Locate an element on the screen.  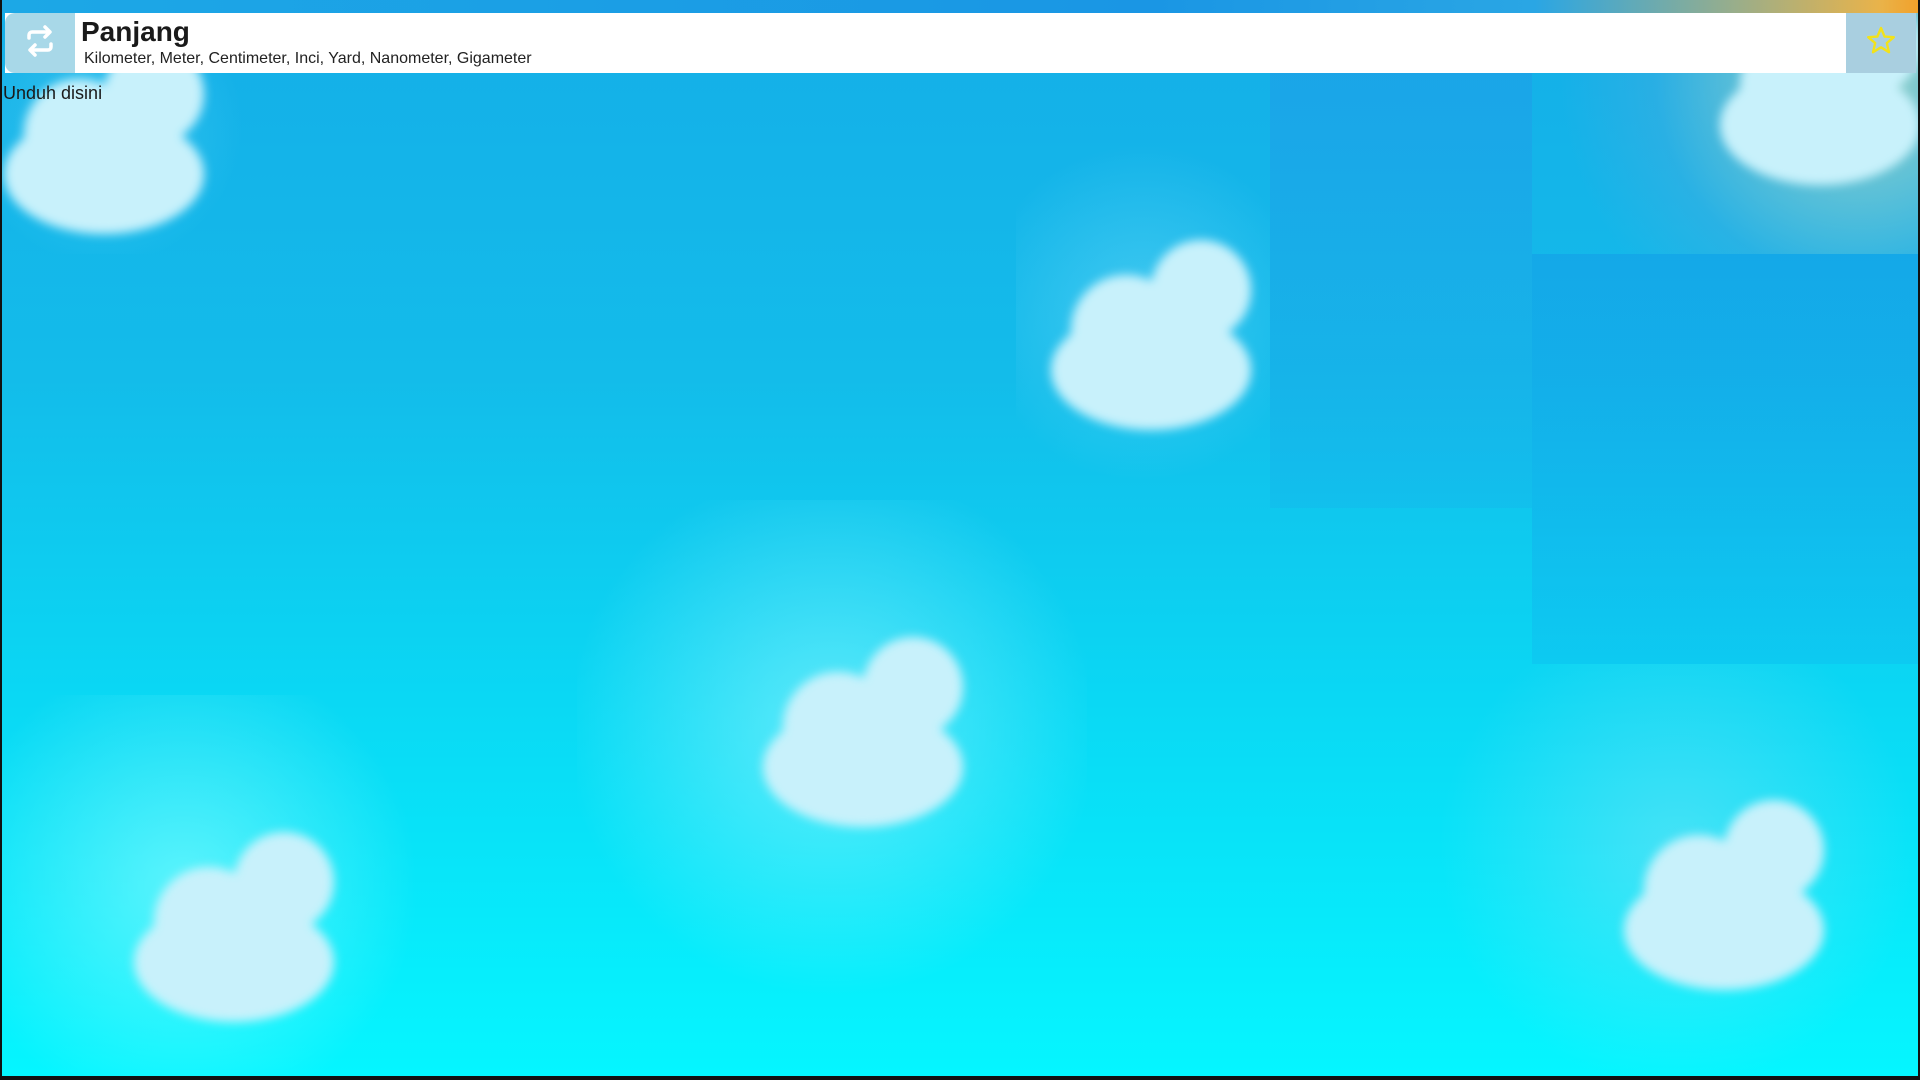
refresh-icon is located at coordinates (40, 43).